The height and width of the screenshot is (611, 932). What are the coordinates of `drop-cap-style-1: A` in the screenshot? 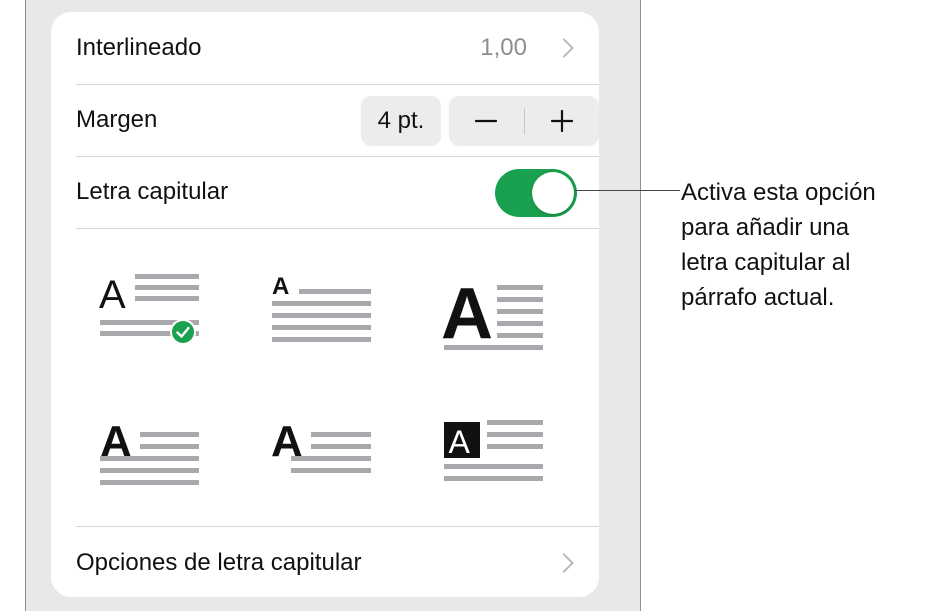 It's located at (149, 307).